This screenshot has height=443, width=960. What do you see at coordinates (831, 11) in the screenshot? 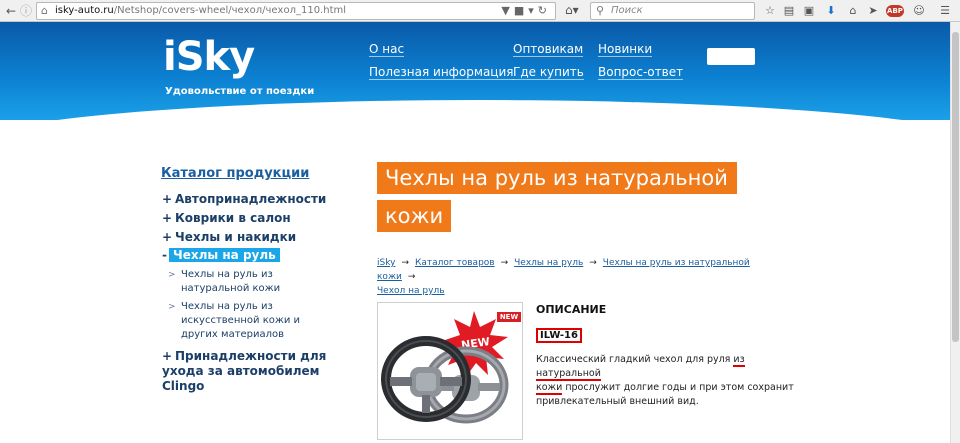
I see `download-icon: ⬇` at bounding box center [831, 11].